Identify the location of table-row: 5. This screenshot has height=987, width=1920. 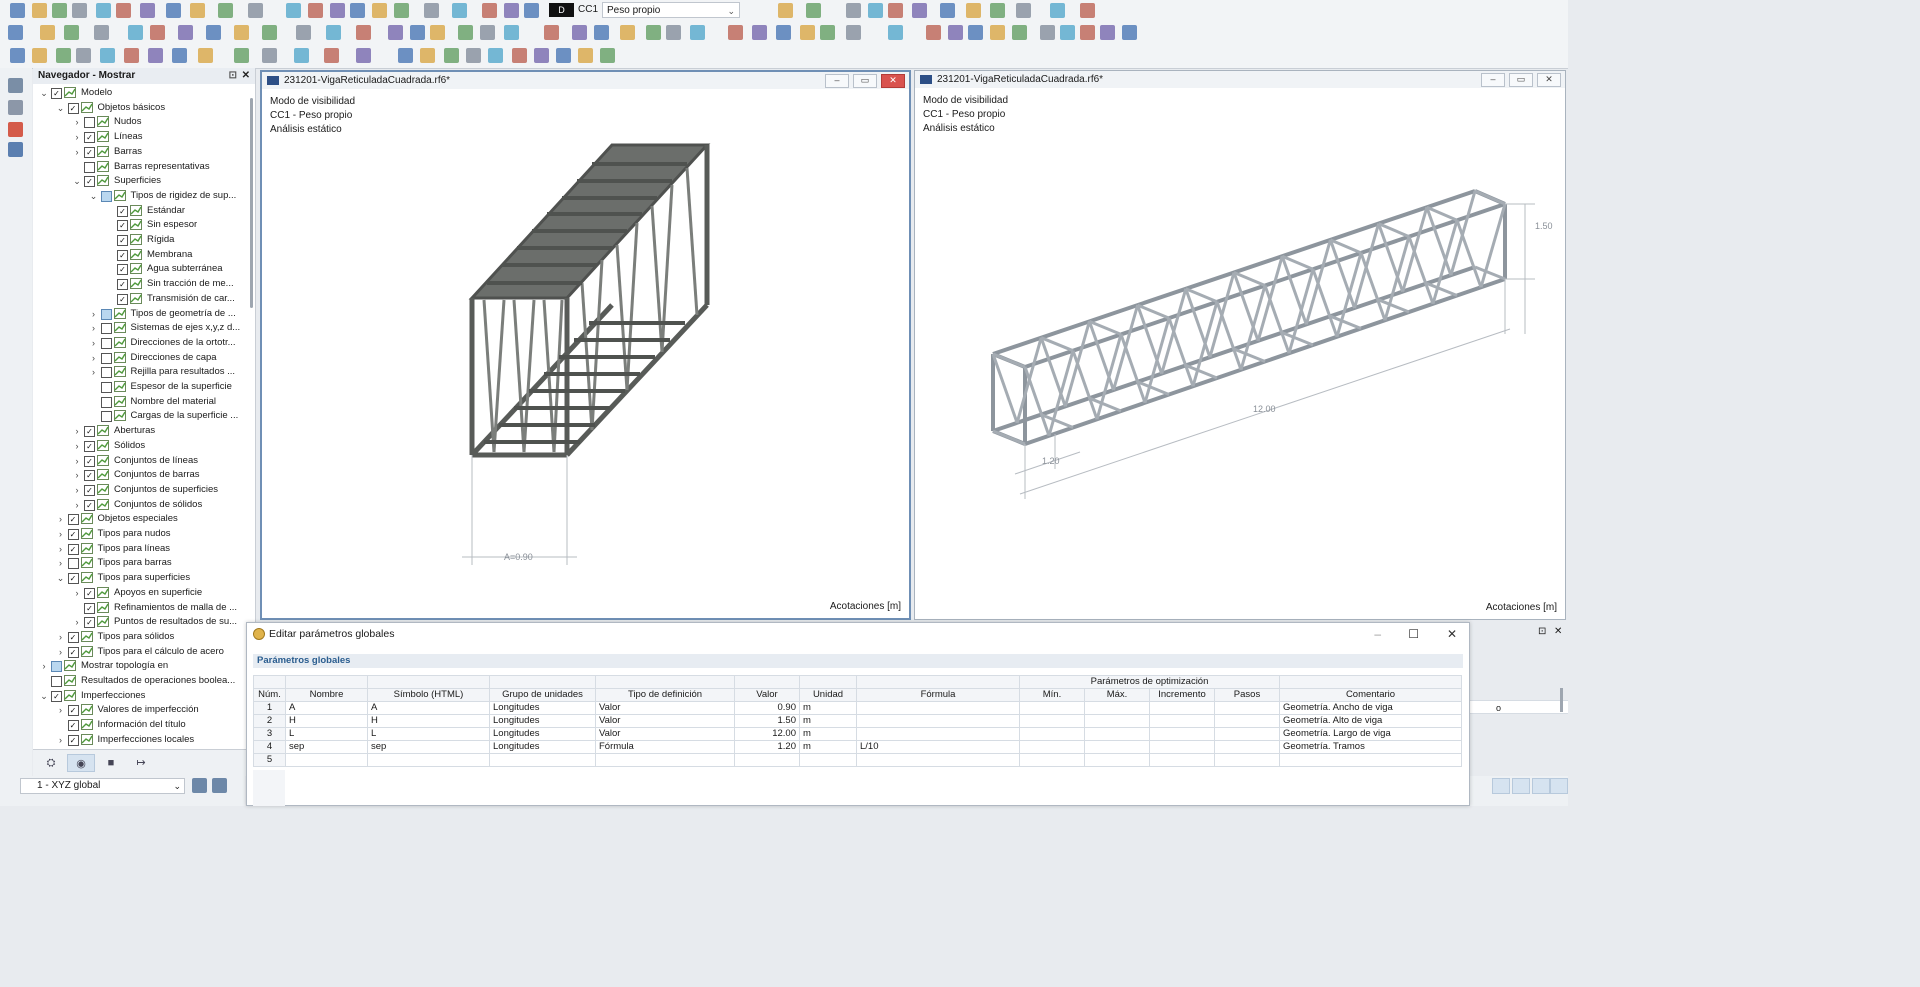
(857, 760).